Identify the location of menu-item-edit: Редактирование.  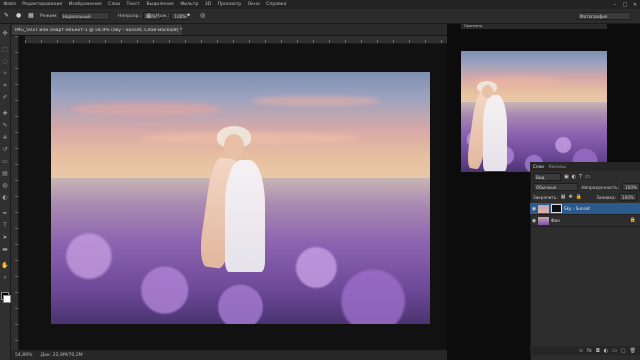
(42, 4).